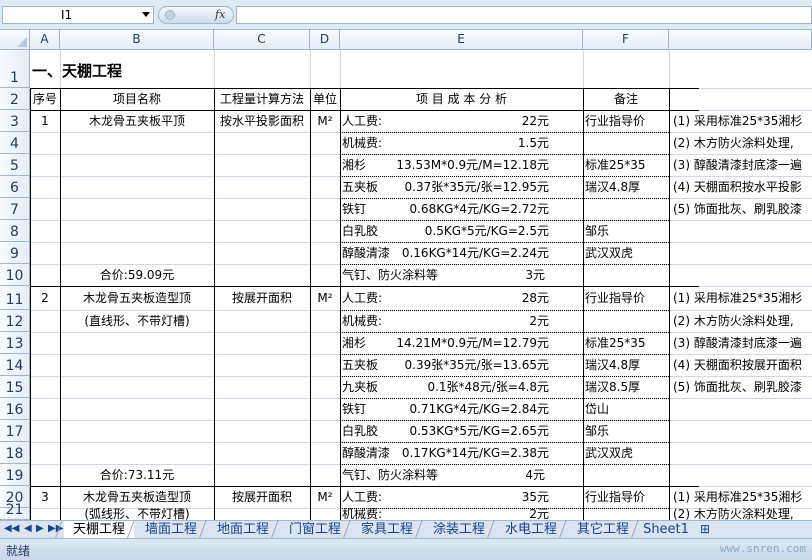 The width and height of the screenshot is (812, 560). What do you see at coordinates (262, 40) in the screenshot?
I see `column-header-c: C` at bounding box center [262, 40].